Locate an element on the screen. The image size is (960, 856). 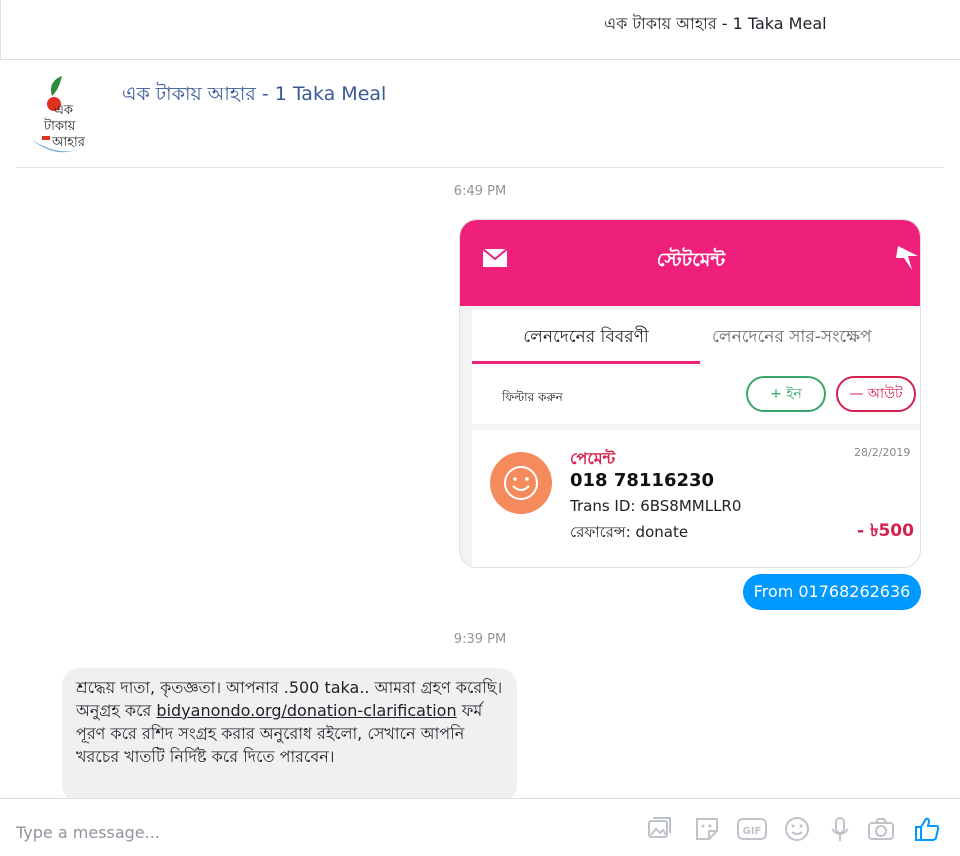
logo-text-3: আহার is located at coordinates (68, 142).